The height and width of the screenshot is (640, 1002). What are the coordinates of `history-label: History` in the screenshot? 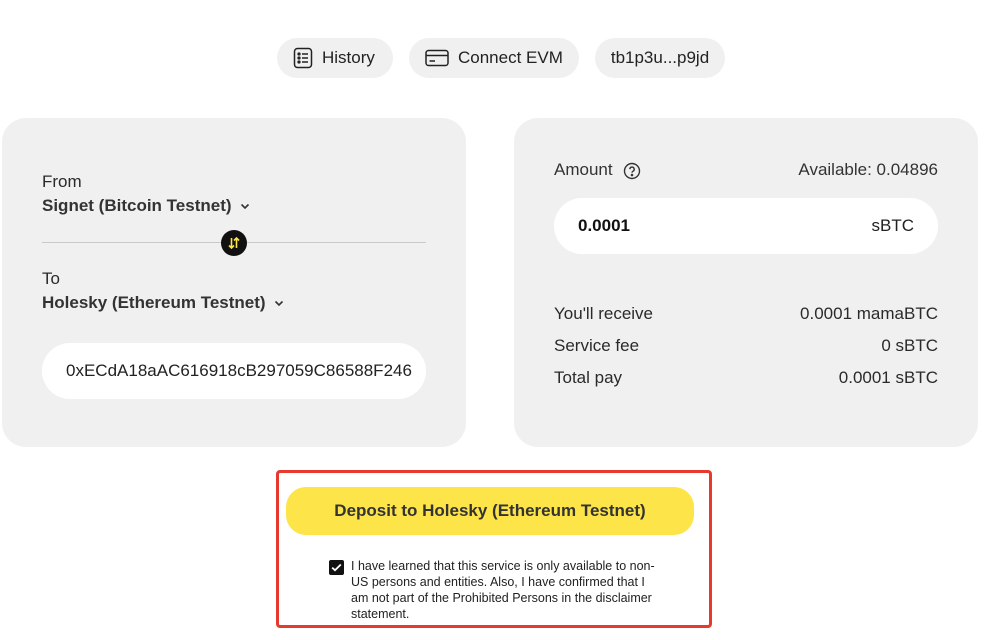 It's located at (348, 57).